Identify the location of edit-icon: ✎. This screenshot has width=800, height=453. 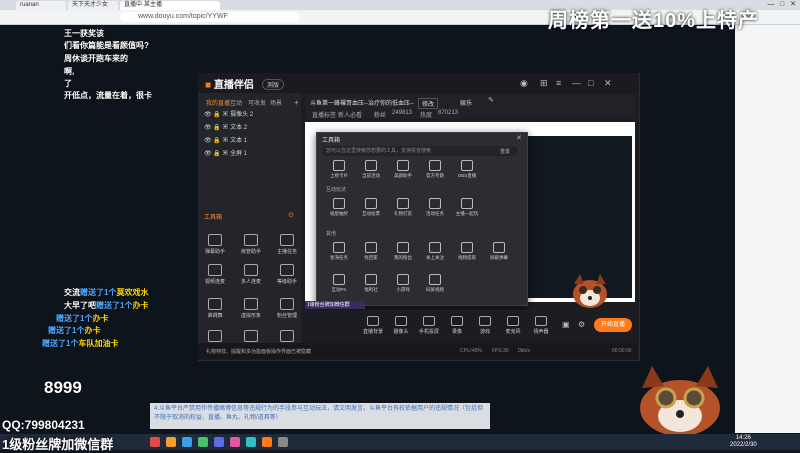
(491, 100).